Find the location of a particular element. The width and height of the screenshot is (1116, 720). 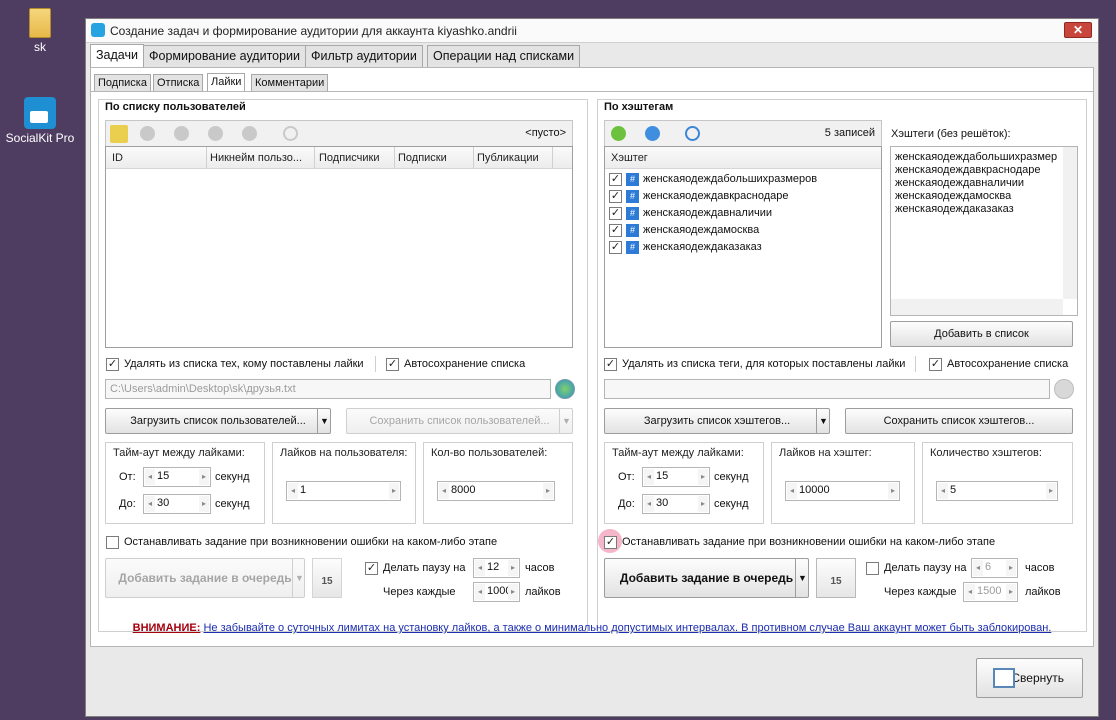

pause-checkbox: ✓ is located at coordinates (371, 568).